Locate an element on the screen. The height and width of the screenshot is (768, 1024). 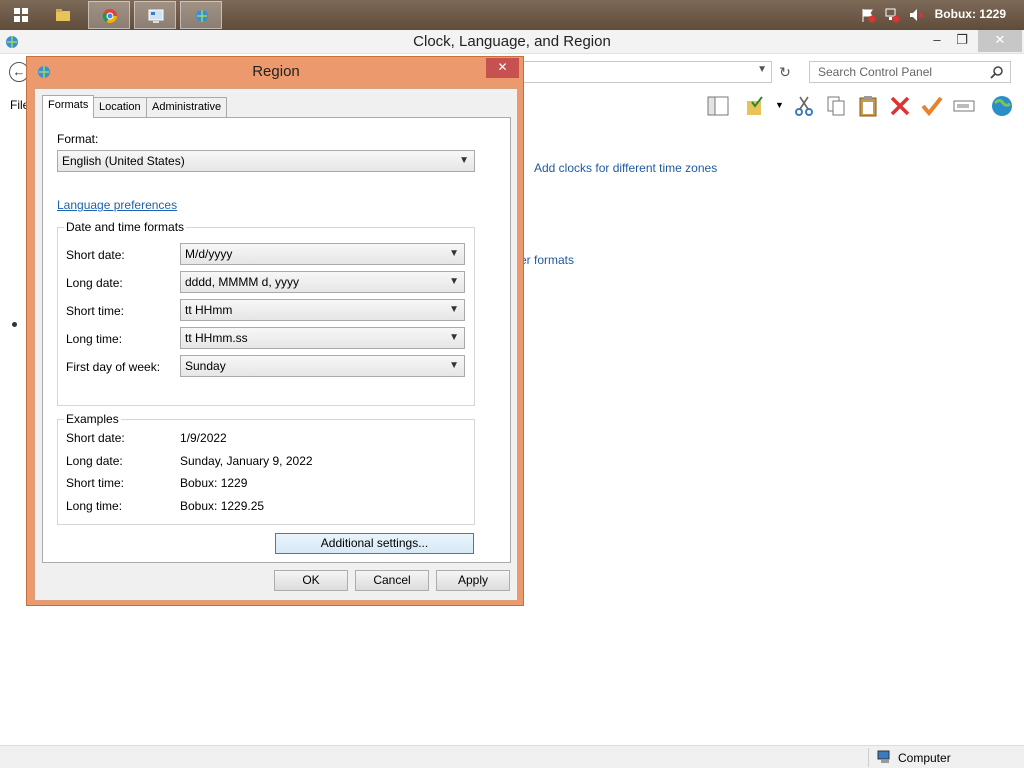
action-center-flag-icon is located at coordinates (868, 15).